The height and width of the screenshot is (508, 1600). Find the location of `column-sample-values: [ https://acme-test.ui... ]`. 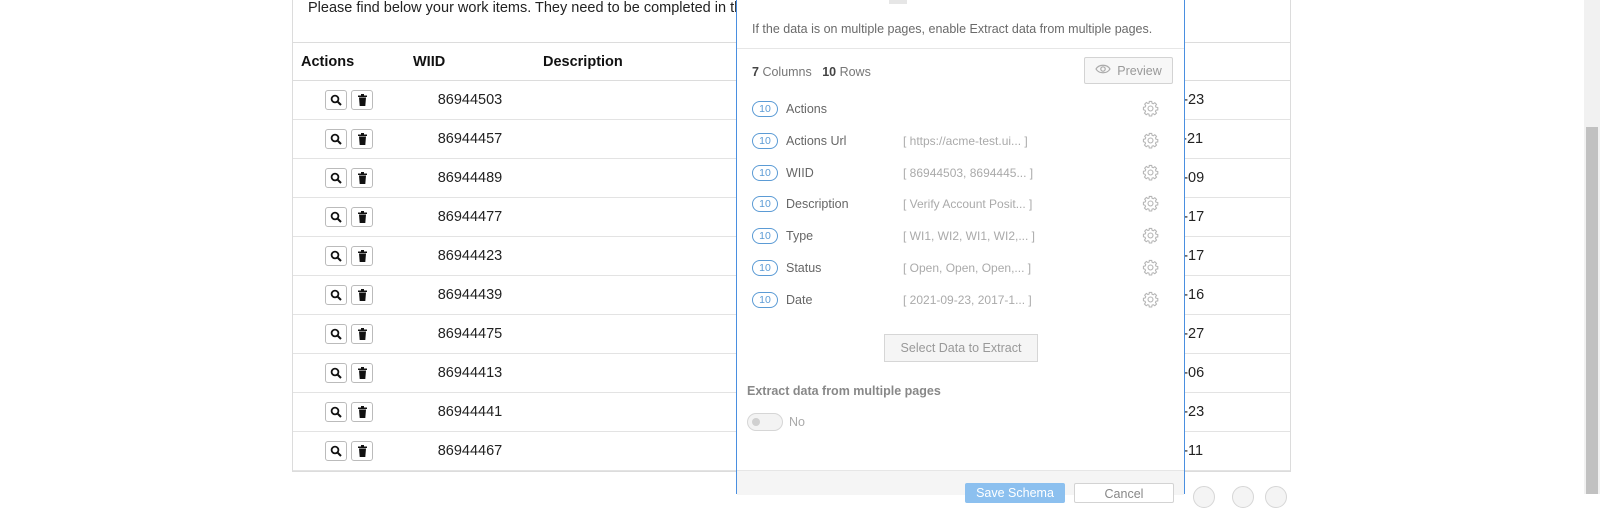

column-sample-values: [ https://acme-test.ui... ] is located at coordinates (965, 140).